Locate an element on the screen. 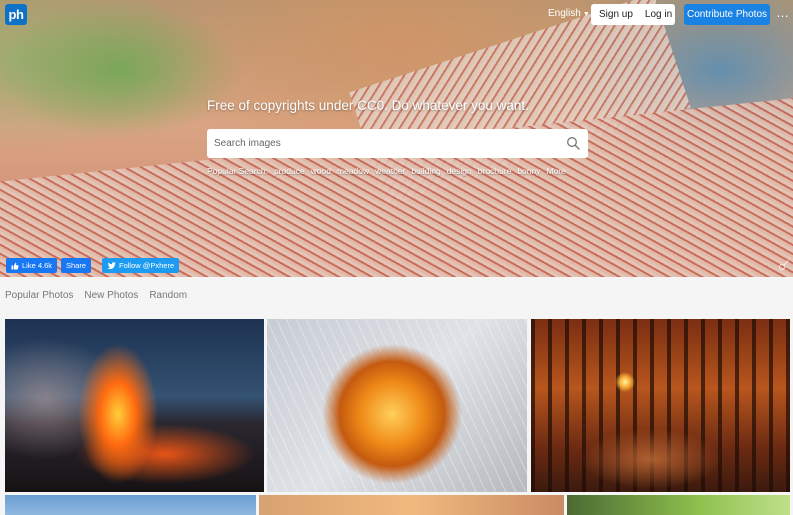 This screenshot has height=515, width=793. share-label: Share is located at coordinates (76, 265).